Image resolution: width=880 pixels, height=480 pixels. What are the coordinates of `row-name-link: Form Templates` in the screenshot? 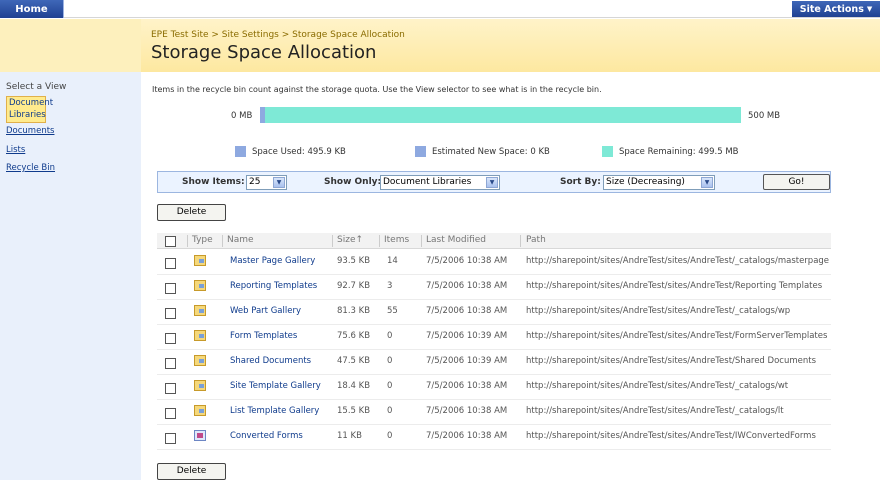 It's located at (263, 336).